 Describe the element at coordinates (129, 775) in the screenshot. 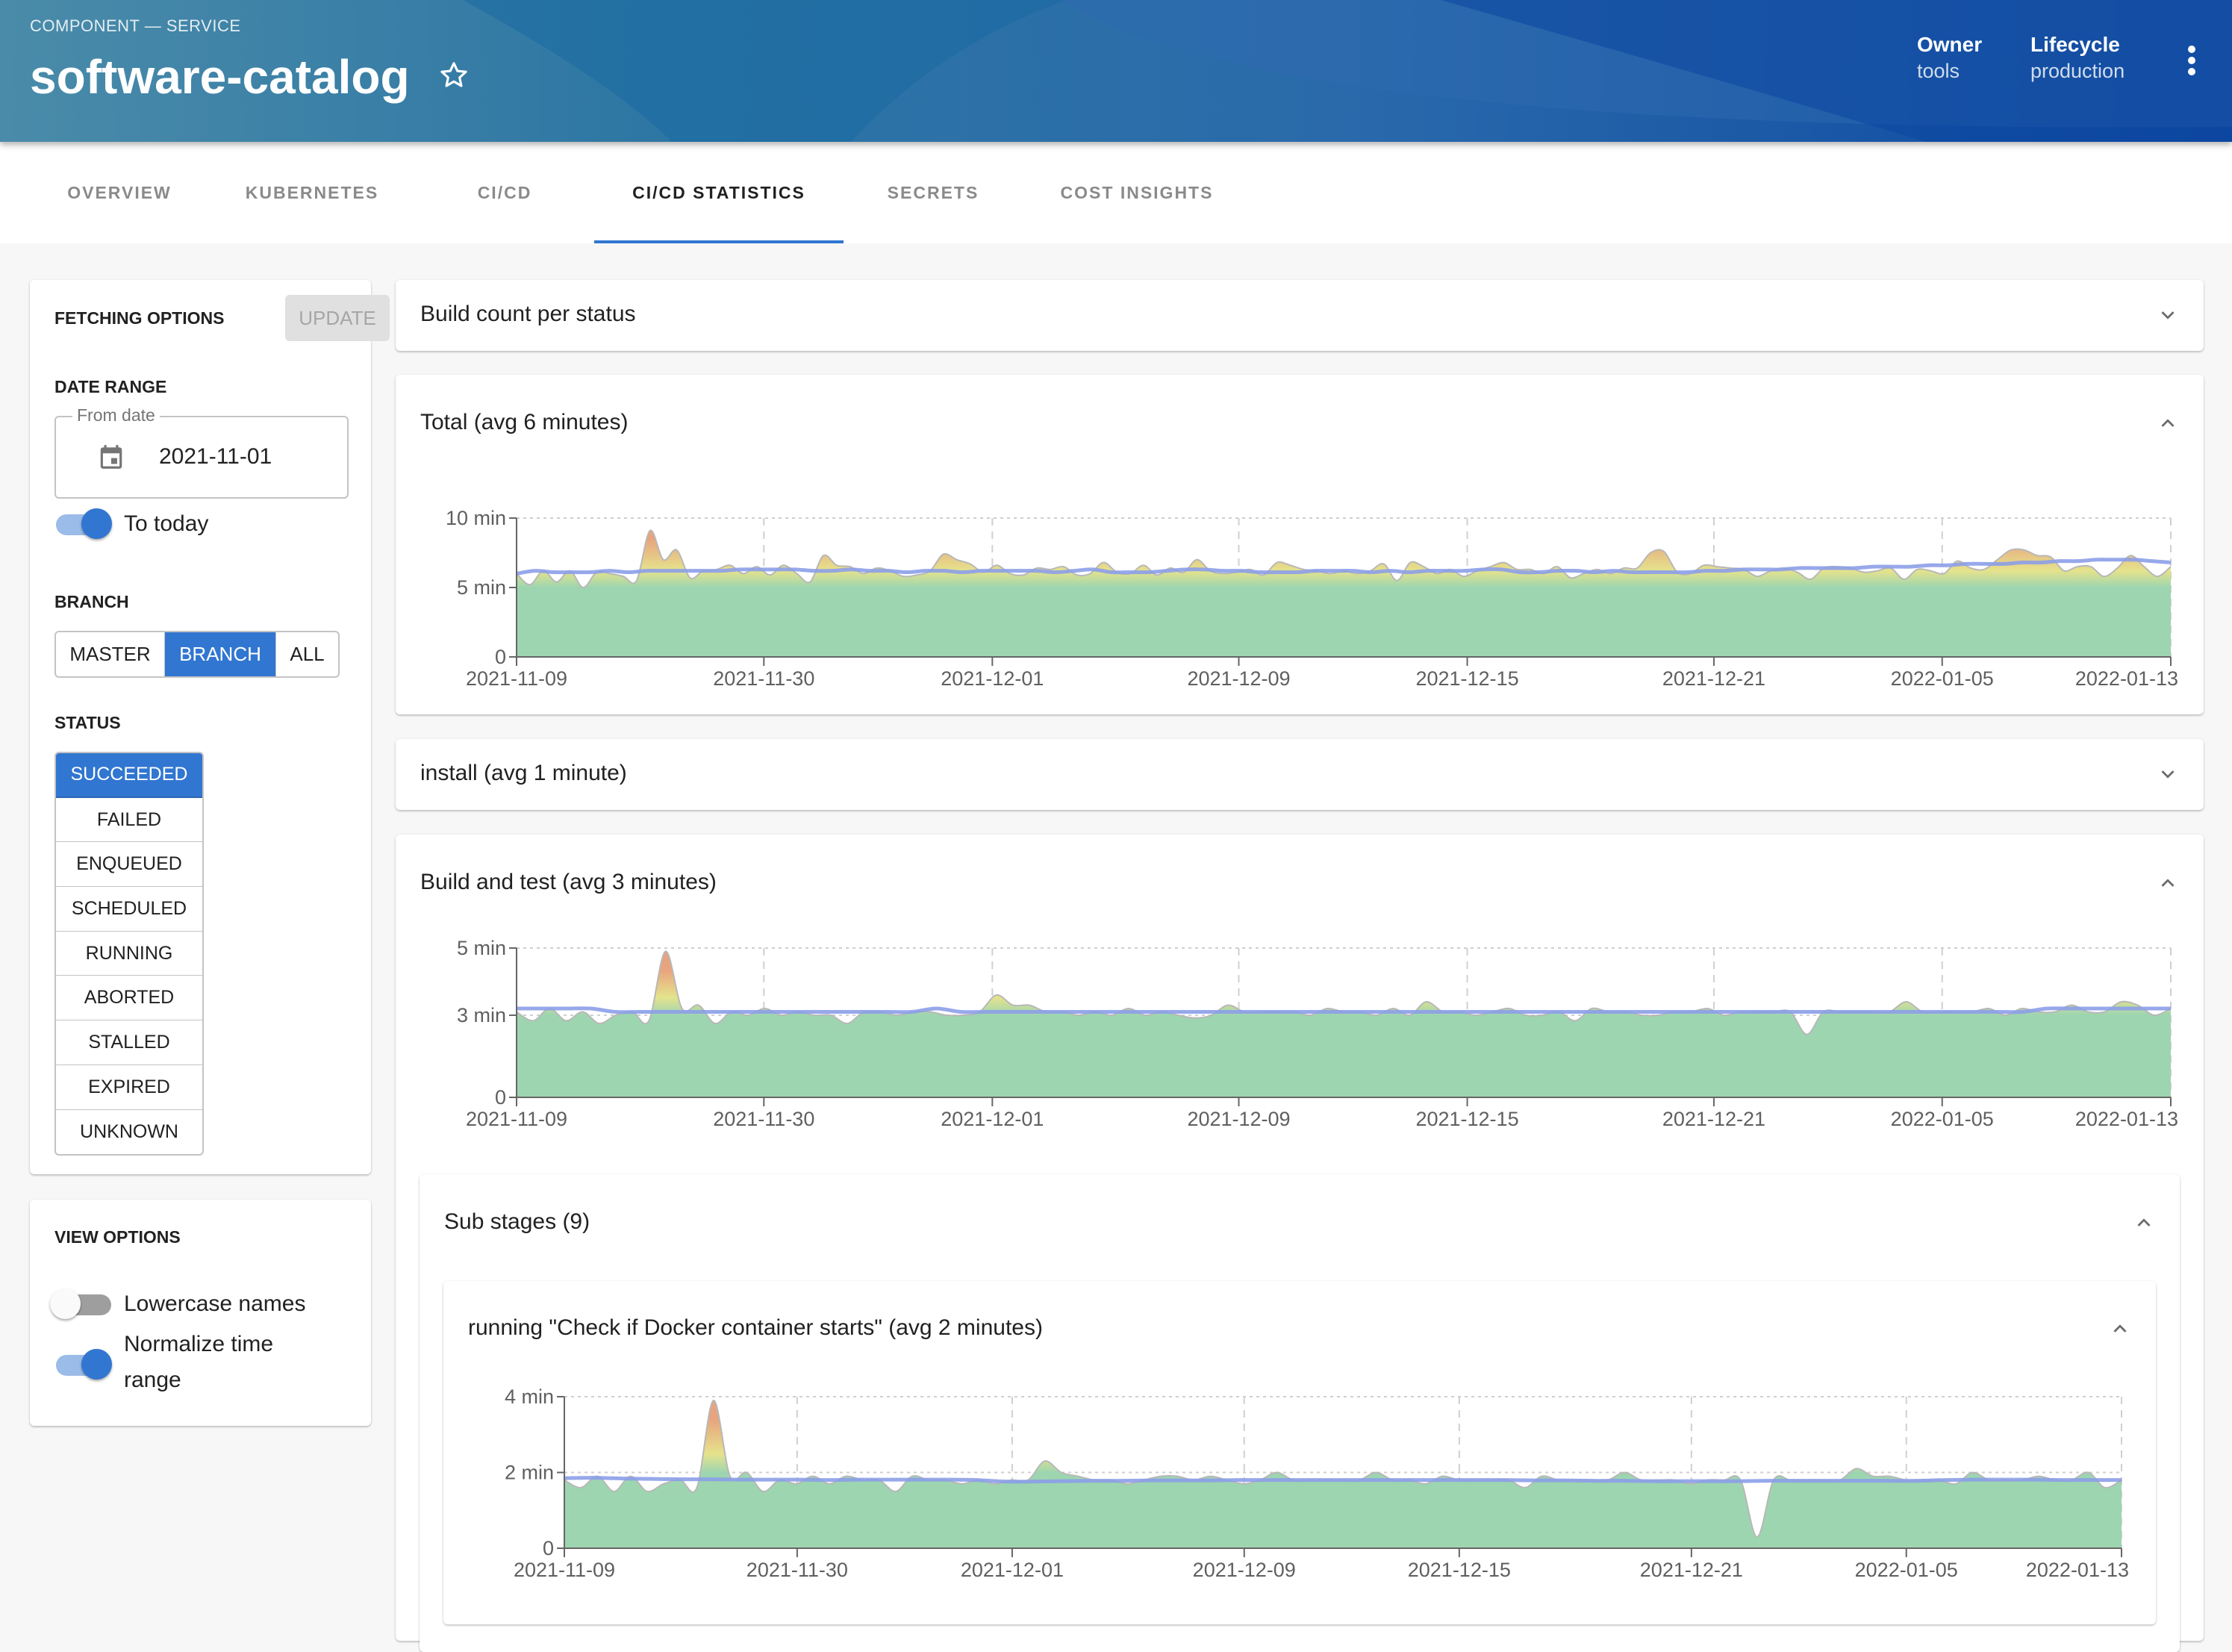

I see `status-option-succeeded: SUCCEEDED` at that location.